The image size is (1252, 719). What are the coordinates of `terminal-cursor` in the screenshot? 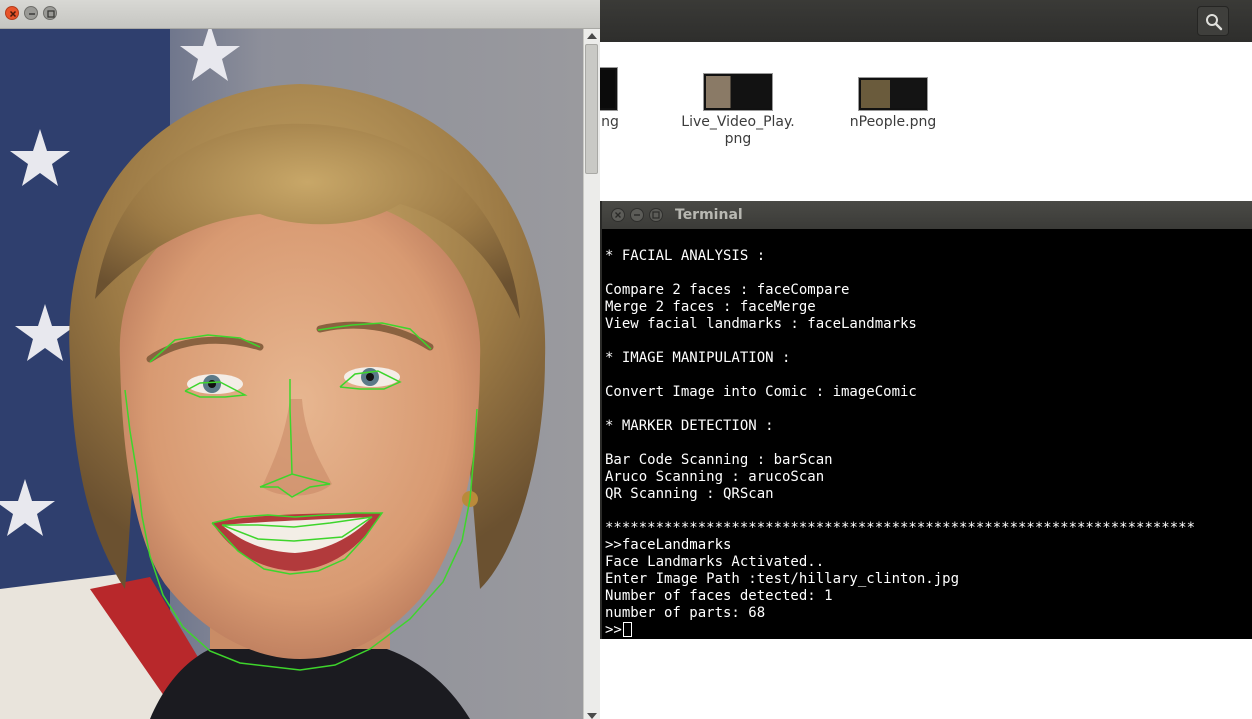 It's located at (627, 629).